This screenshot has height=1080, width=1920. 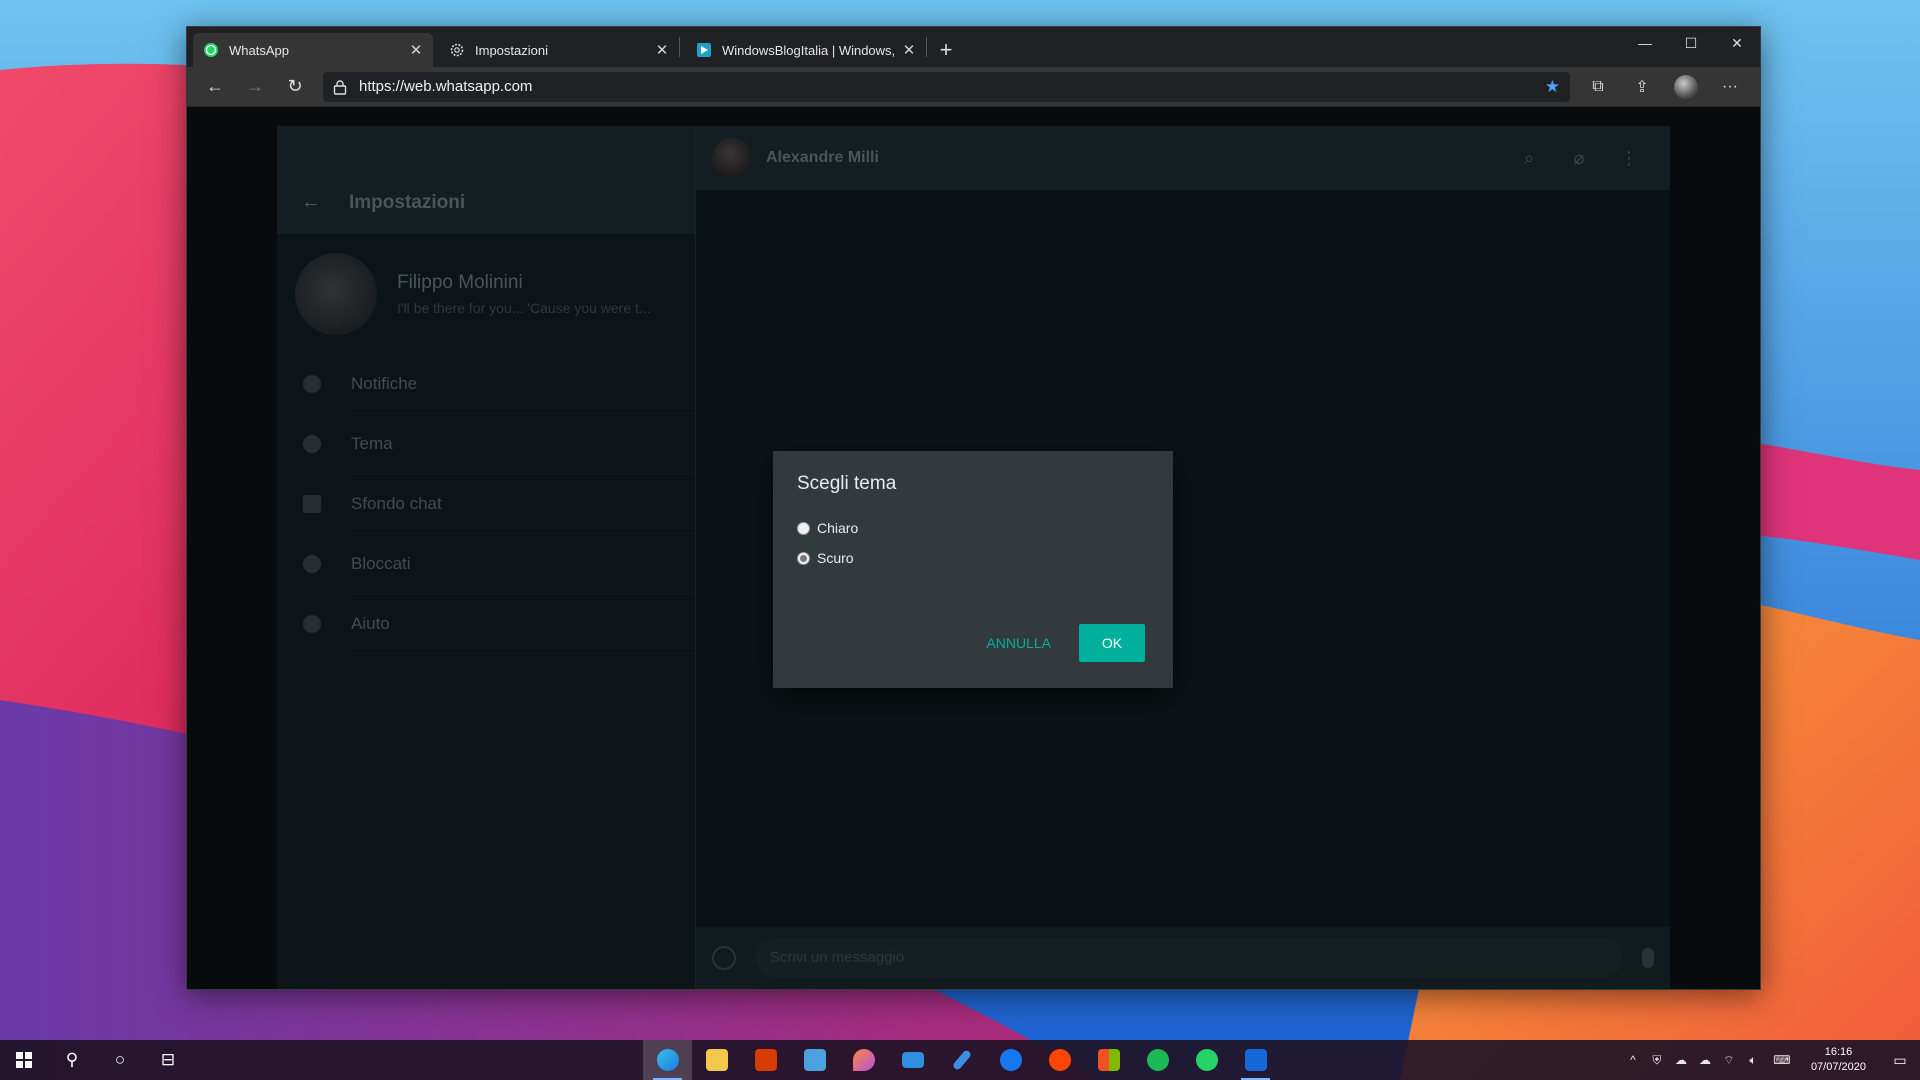 I want to click on theme-icon, so click(x=312, y=444).